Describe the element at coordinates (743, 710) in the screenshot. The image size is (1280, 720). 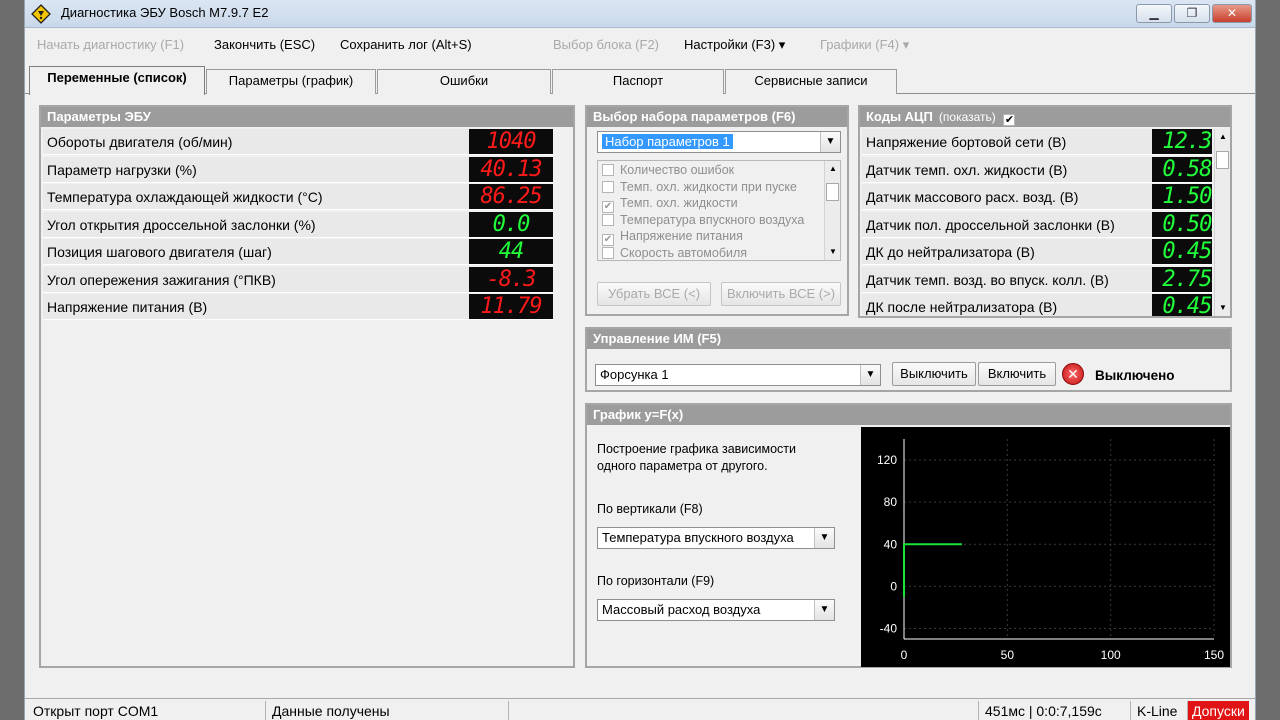
I see `status-spacer` at that location.